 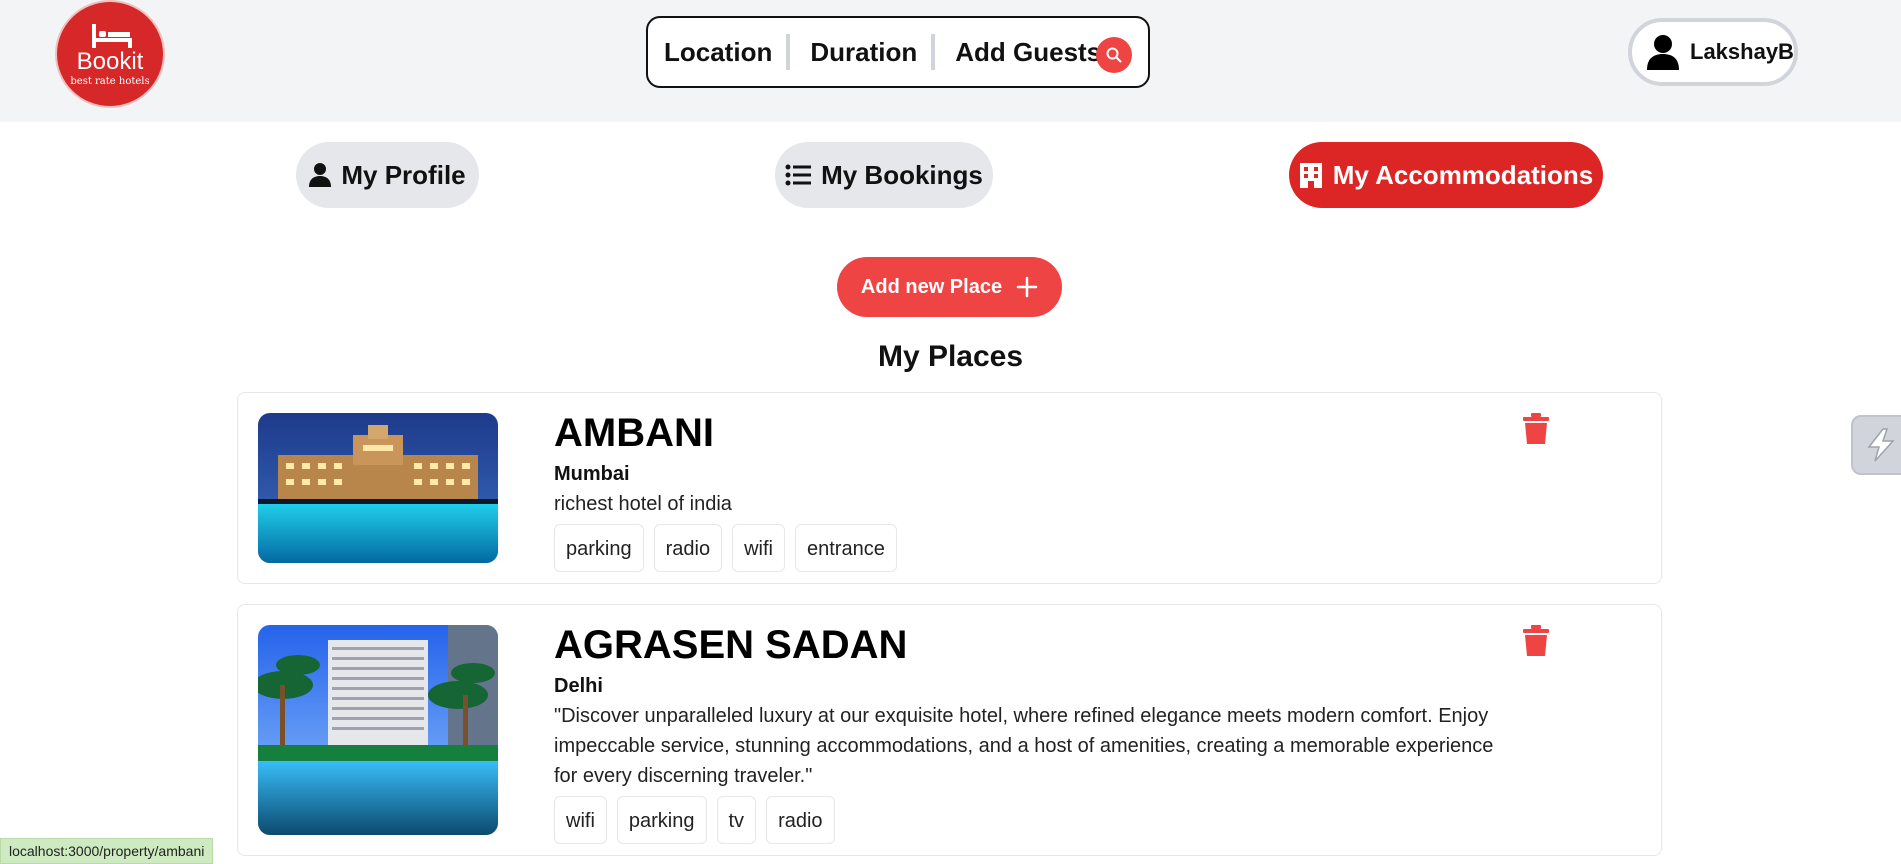 What do you see at coordinates (1035, 52) in the screenshot?
I see `search-guests: Add Guests` at bounding box center [1035, 52].